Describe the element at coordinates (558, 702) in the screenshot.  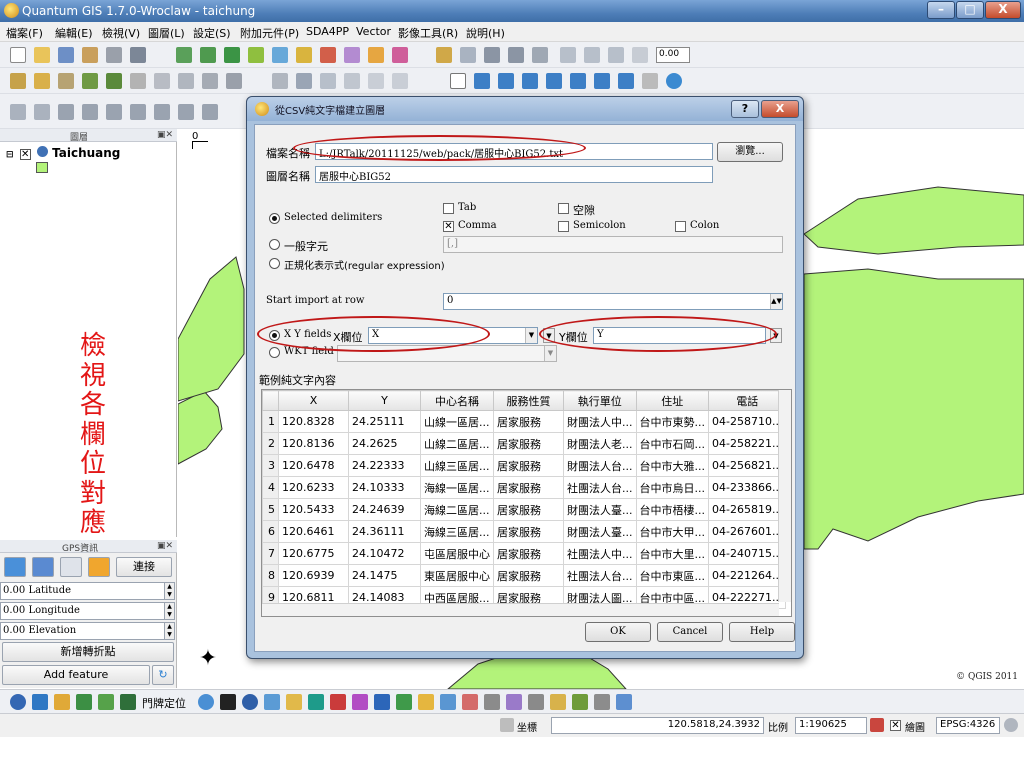
I see `tool-23-icon` at that location.